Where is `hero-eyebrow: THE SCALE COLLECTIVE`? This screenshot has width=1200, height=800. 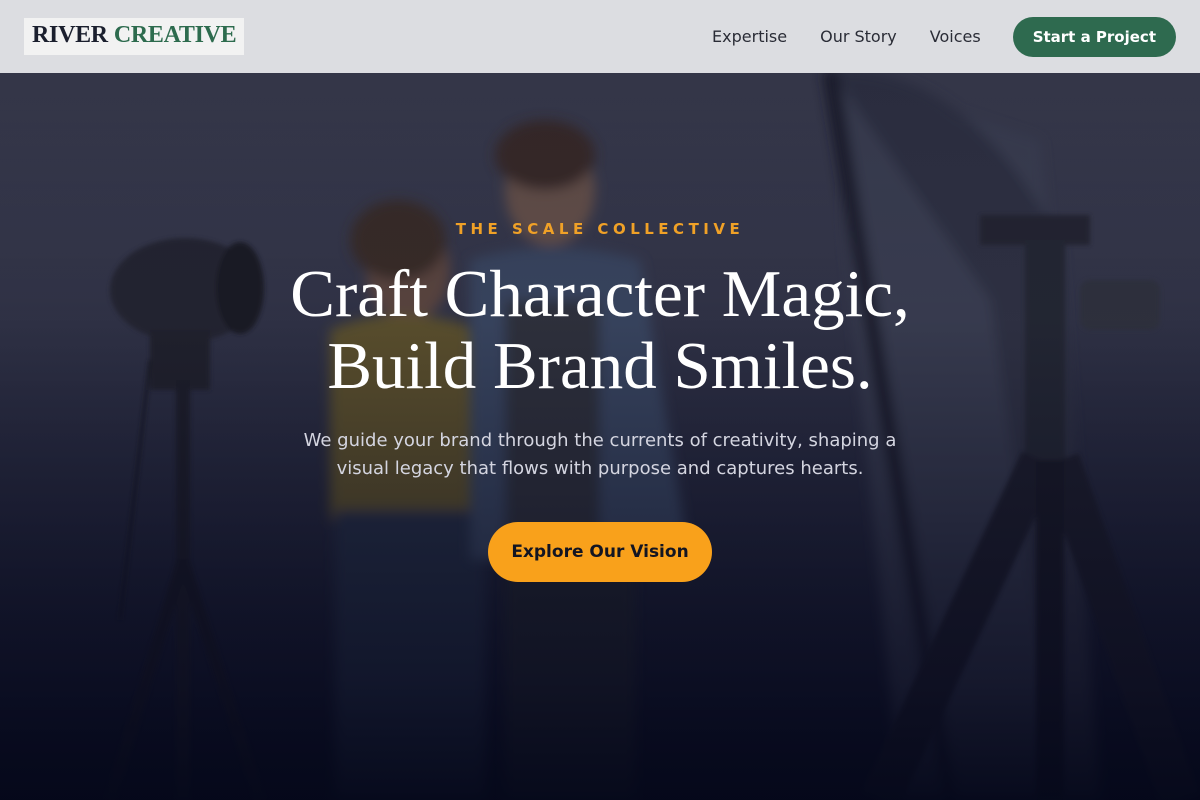 hero-eyebrow: THE SCALE COLLECTIVE is located at coordinates (600, 229).